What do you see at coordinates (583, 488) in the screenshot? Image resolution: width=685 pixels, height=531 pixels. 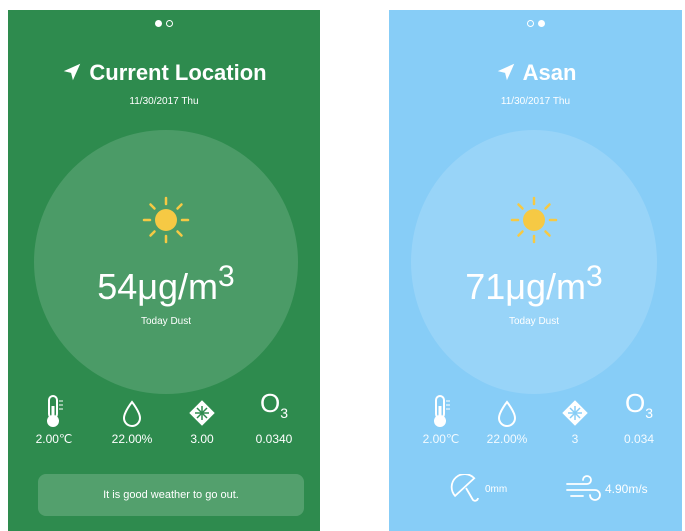 I see `wind-icon` at bounding box center [583, 488].